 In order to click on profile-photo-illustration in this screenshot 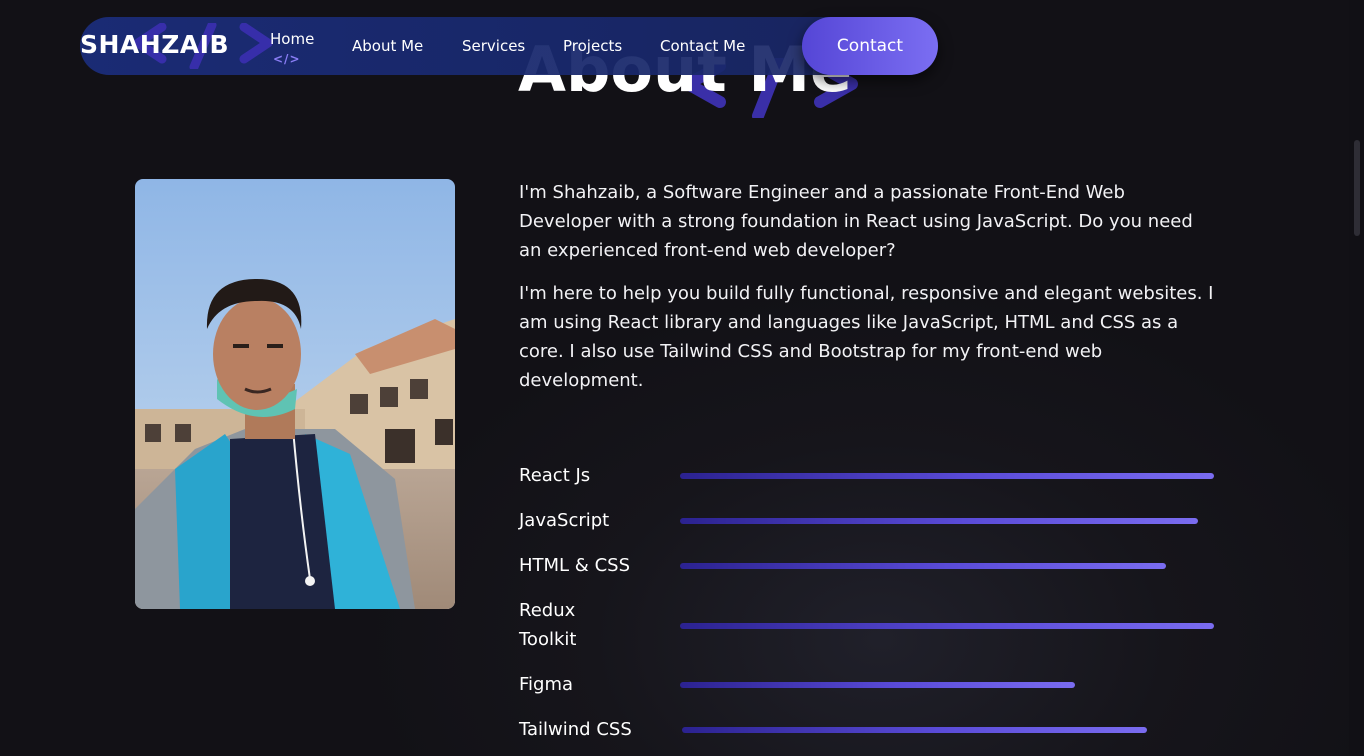, I will do `click(295, 394)`.